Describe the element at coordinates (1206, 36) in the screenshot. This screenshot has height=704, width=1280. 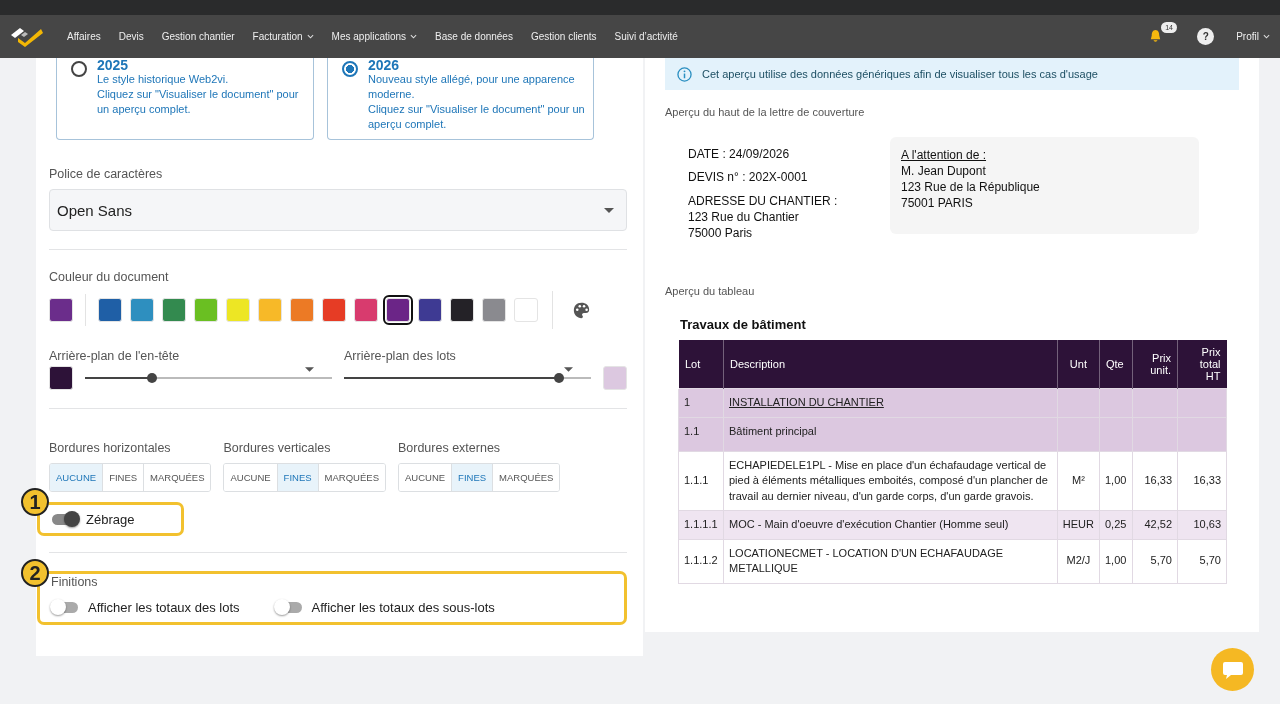
I see `help-button: ?` at that location.